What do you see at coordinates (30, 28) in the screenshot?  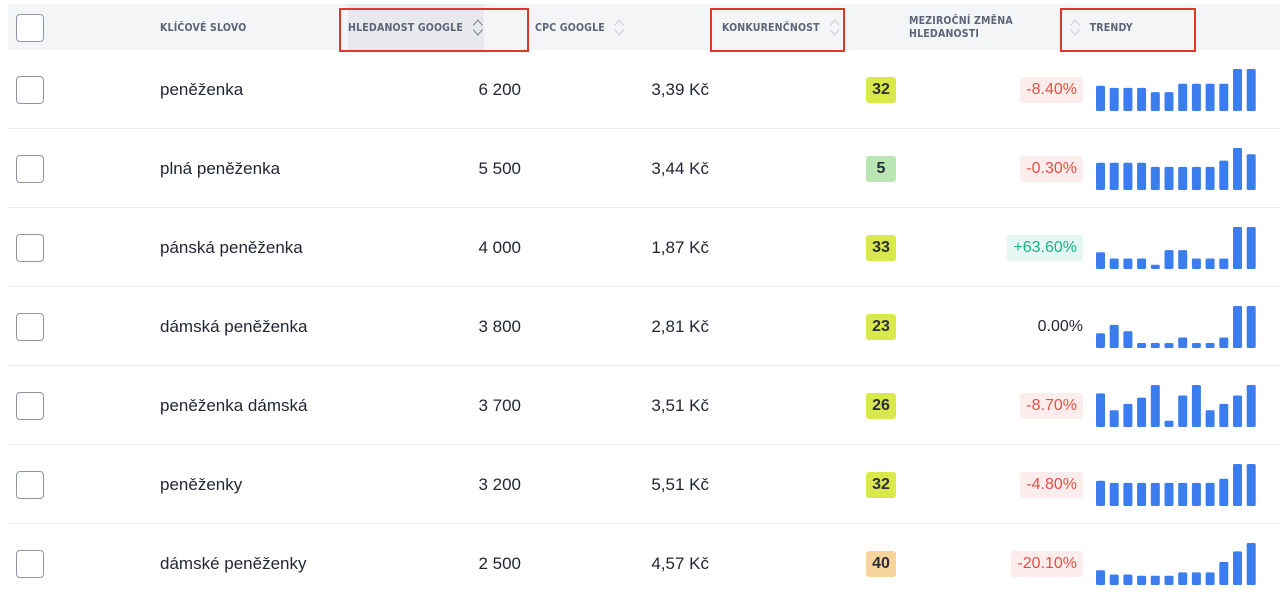 I see `select-all-checkbox` at bounding box center [30, 28].